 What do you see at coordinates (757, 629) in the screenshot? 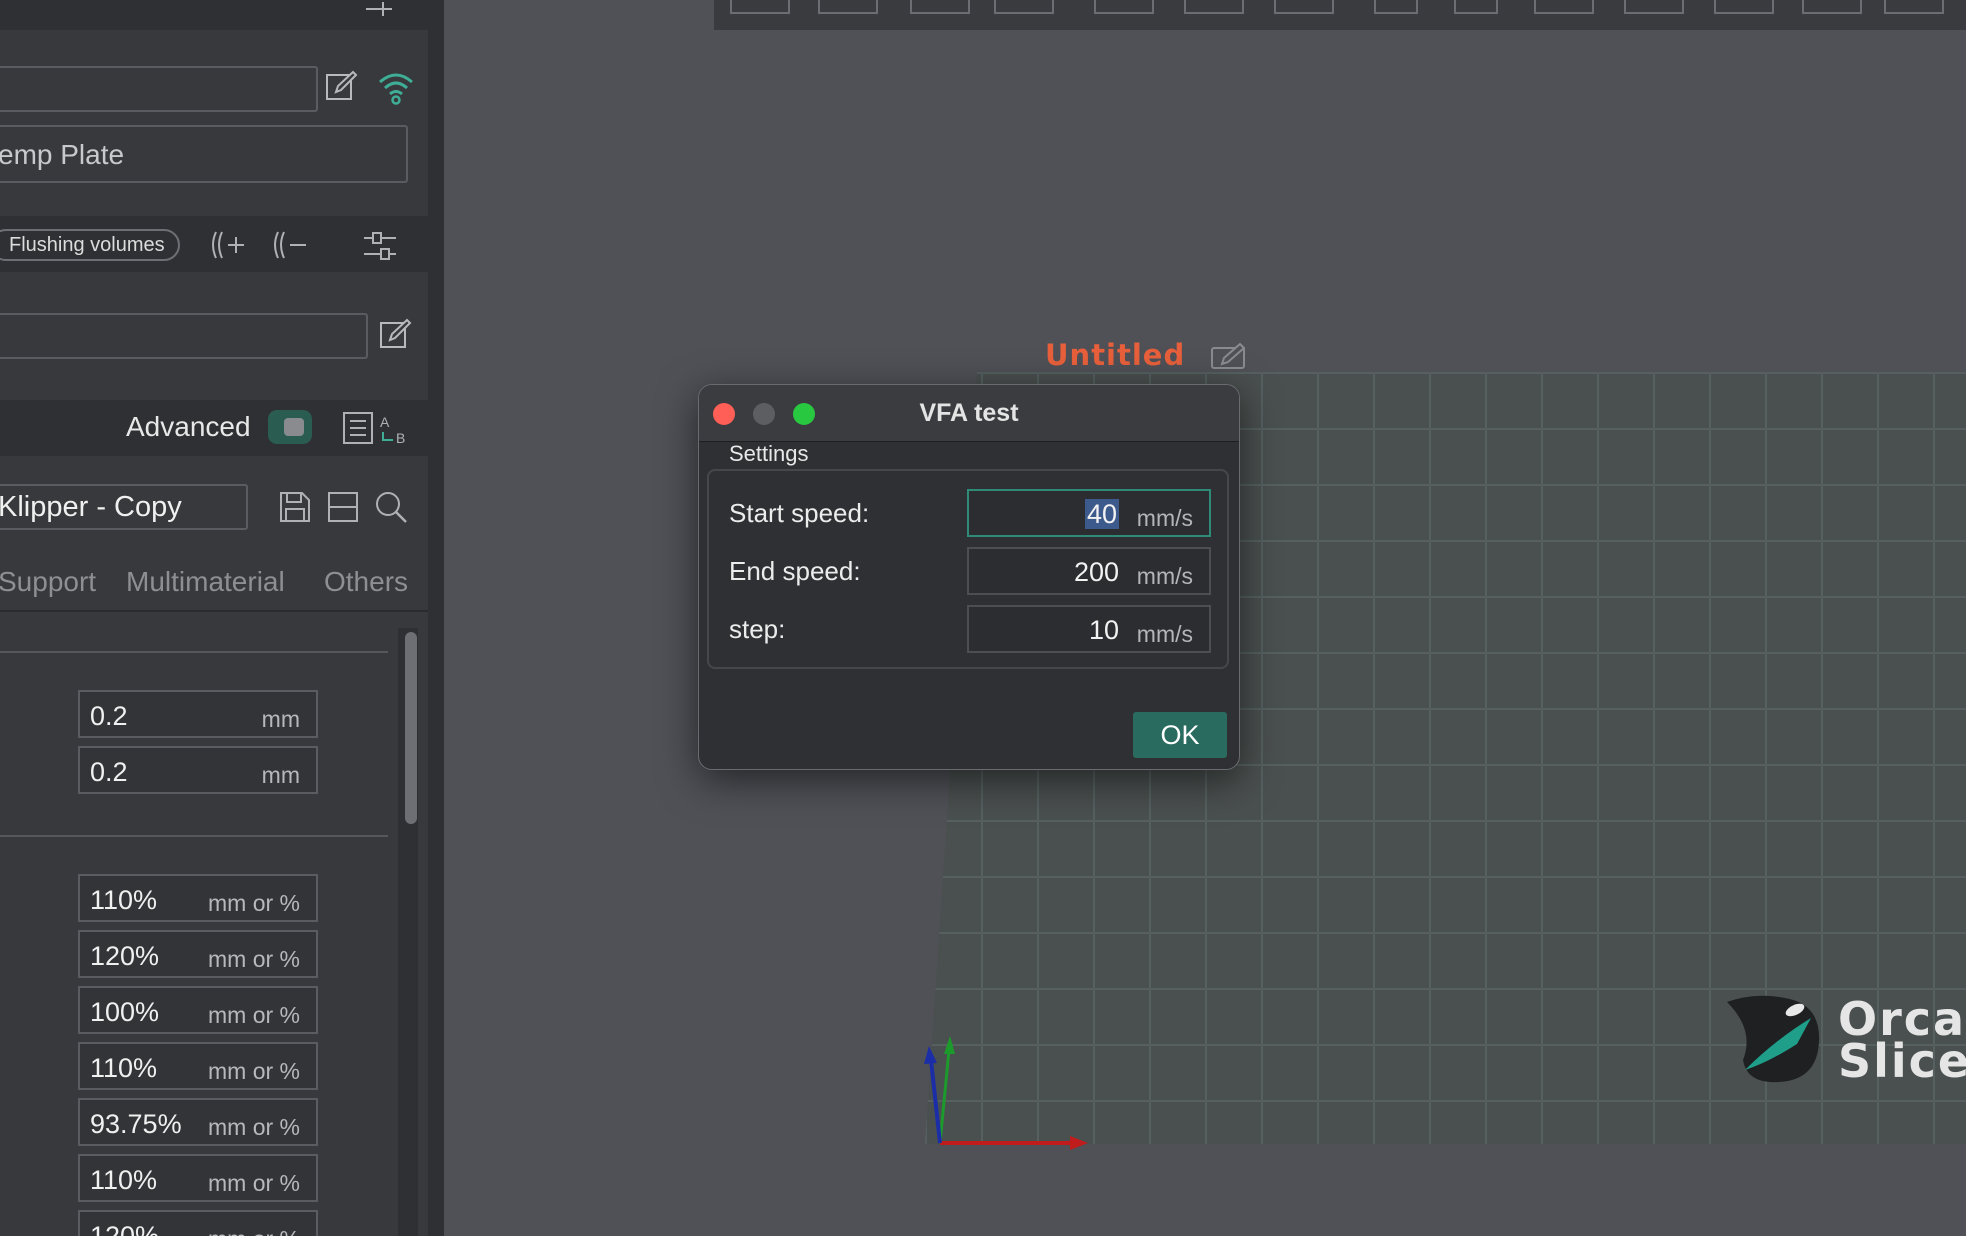
I see `step-label: step:` at bounding box center [757, 629].